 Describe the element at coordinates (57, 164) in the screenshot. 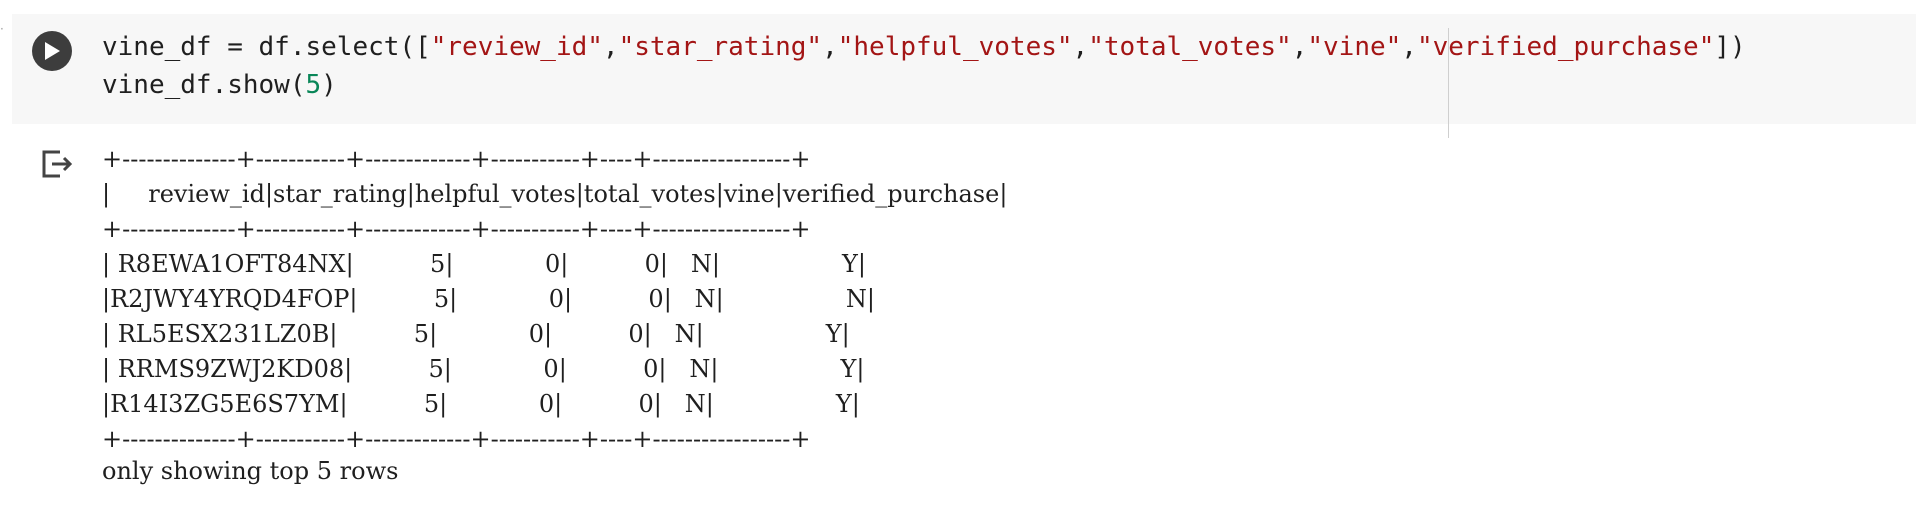

I see `output-redirect-icon` at that location.